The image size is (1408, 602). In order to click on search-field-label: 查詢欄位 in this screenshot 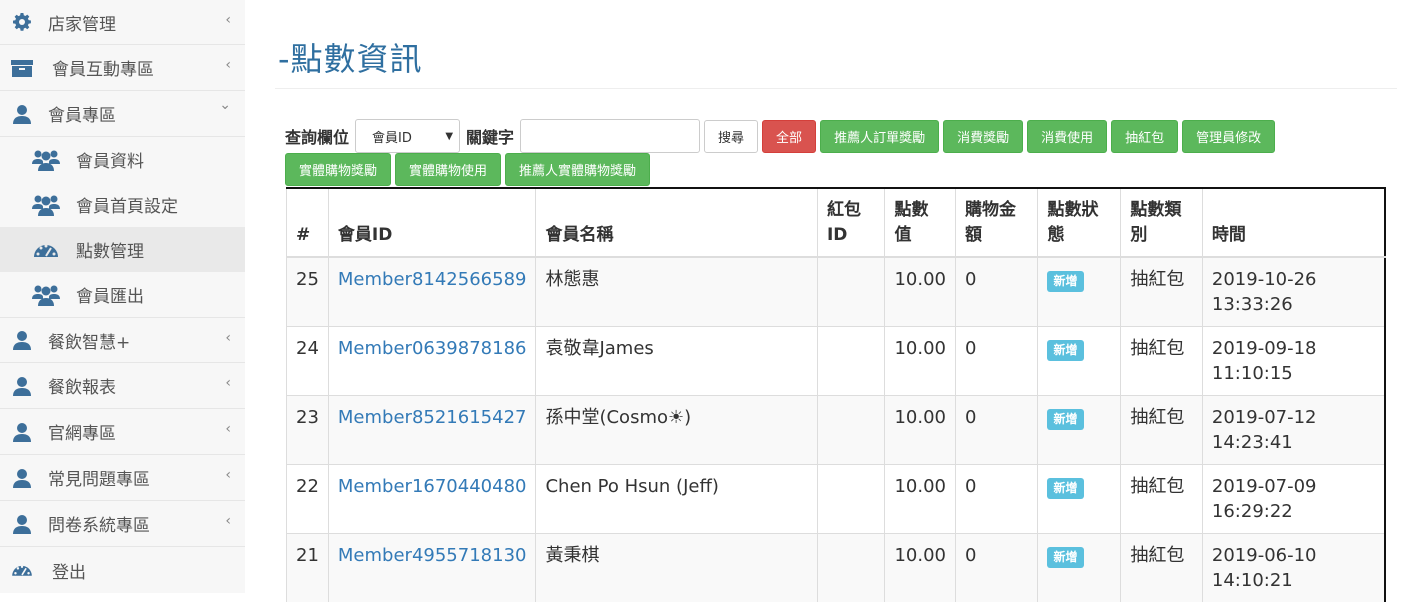, I will do `click(317, 136)`.